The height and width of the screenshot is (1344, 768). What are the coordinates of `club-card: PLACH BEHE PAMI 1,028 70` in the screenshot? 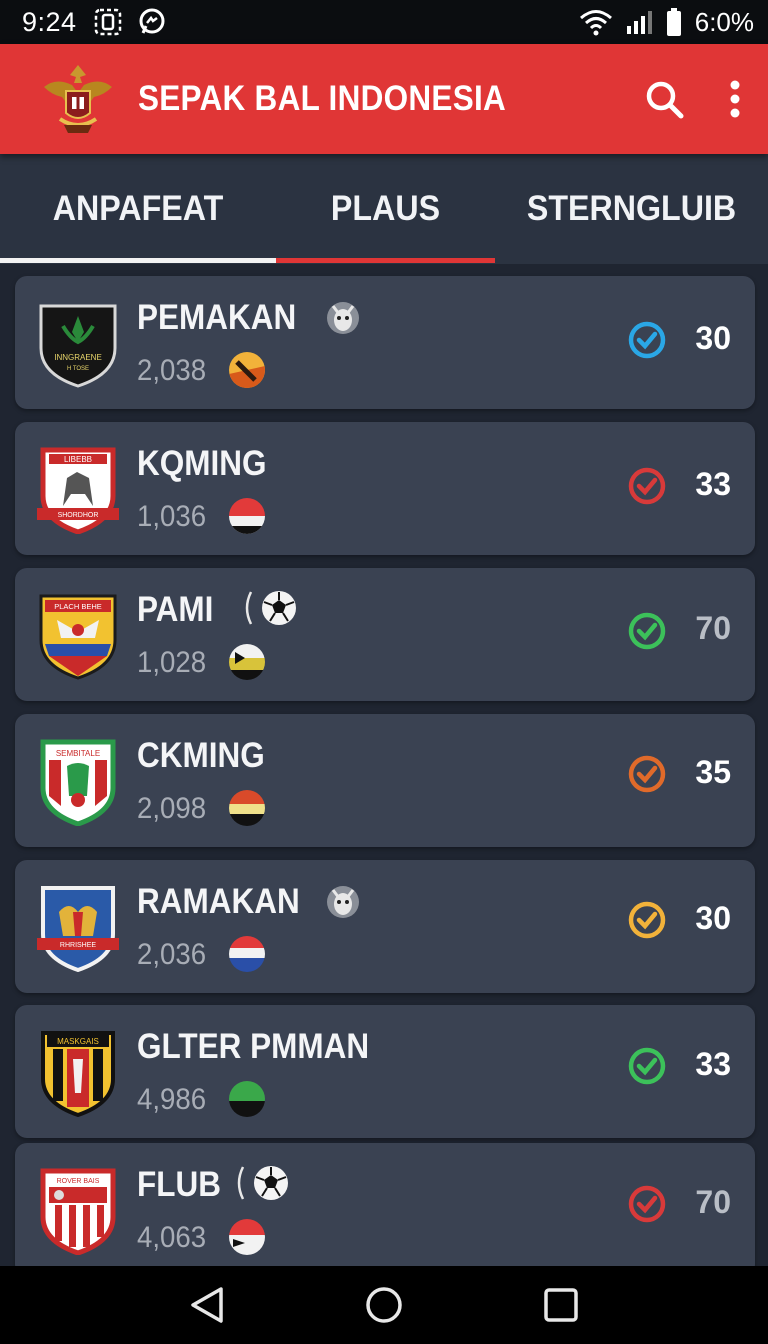 It's located at (385, 634).